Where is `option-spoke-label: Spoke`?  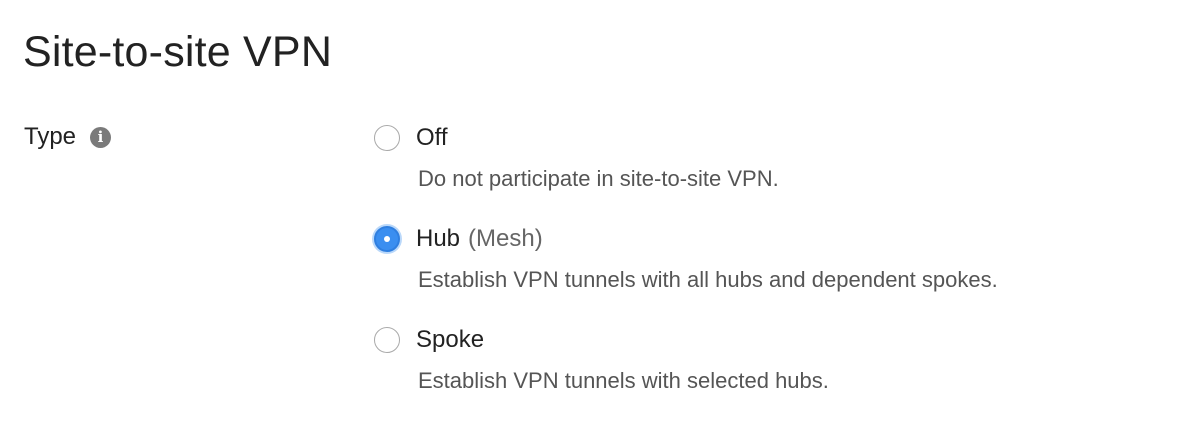 option-spoke-label: Spoke is located at coordinates (450, 340).